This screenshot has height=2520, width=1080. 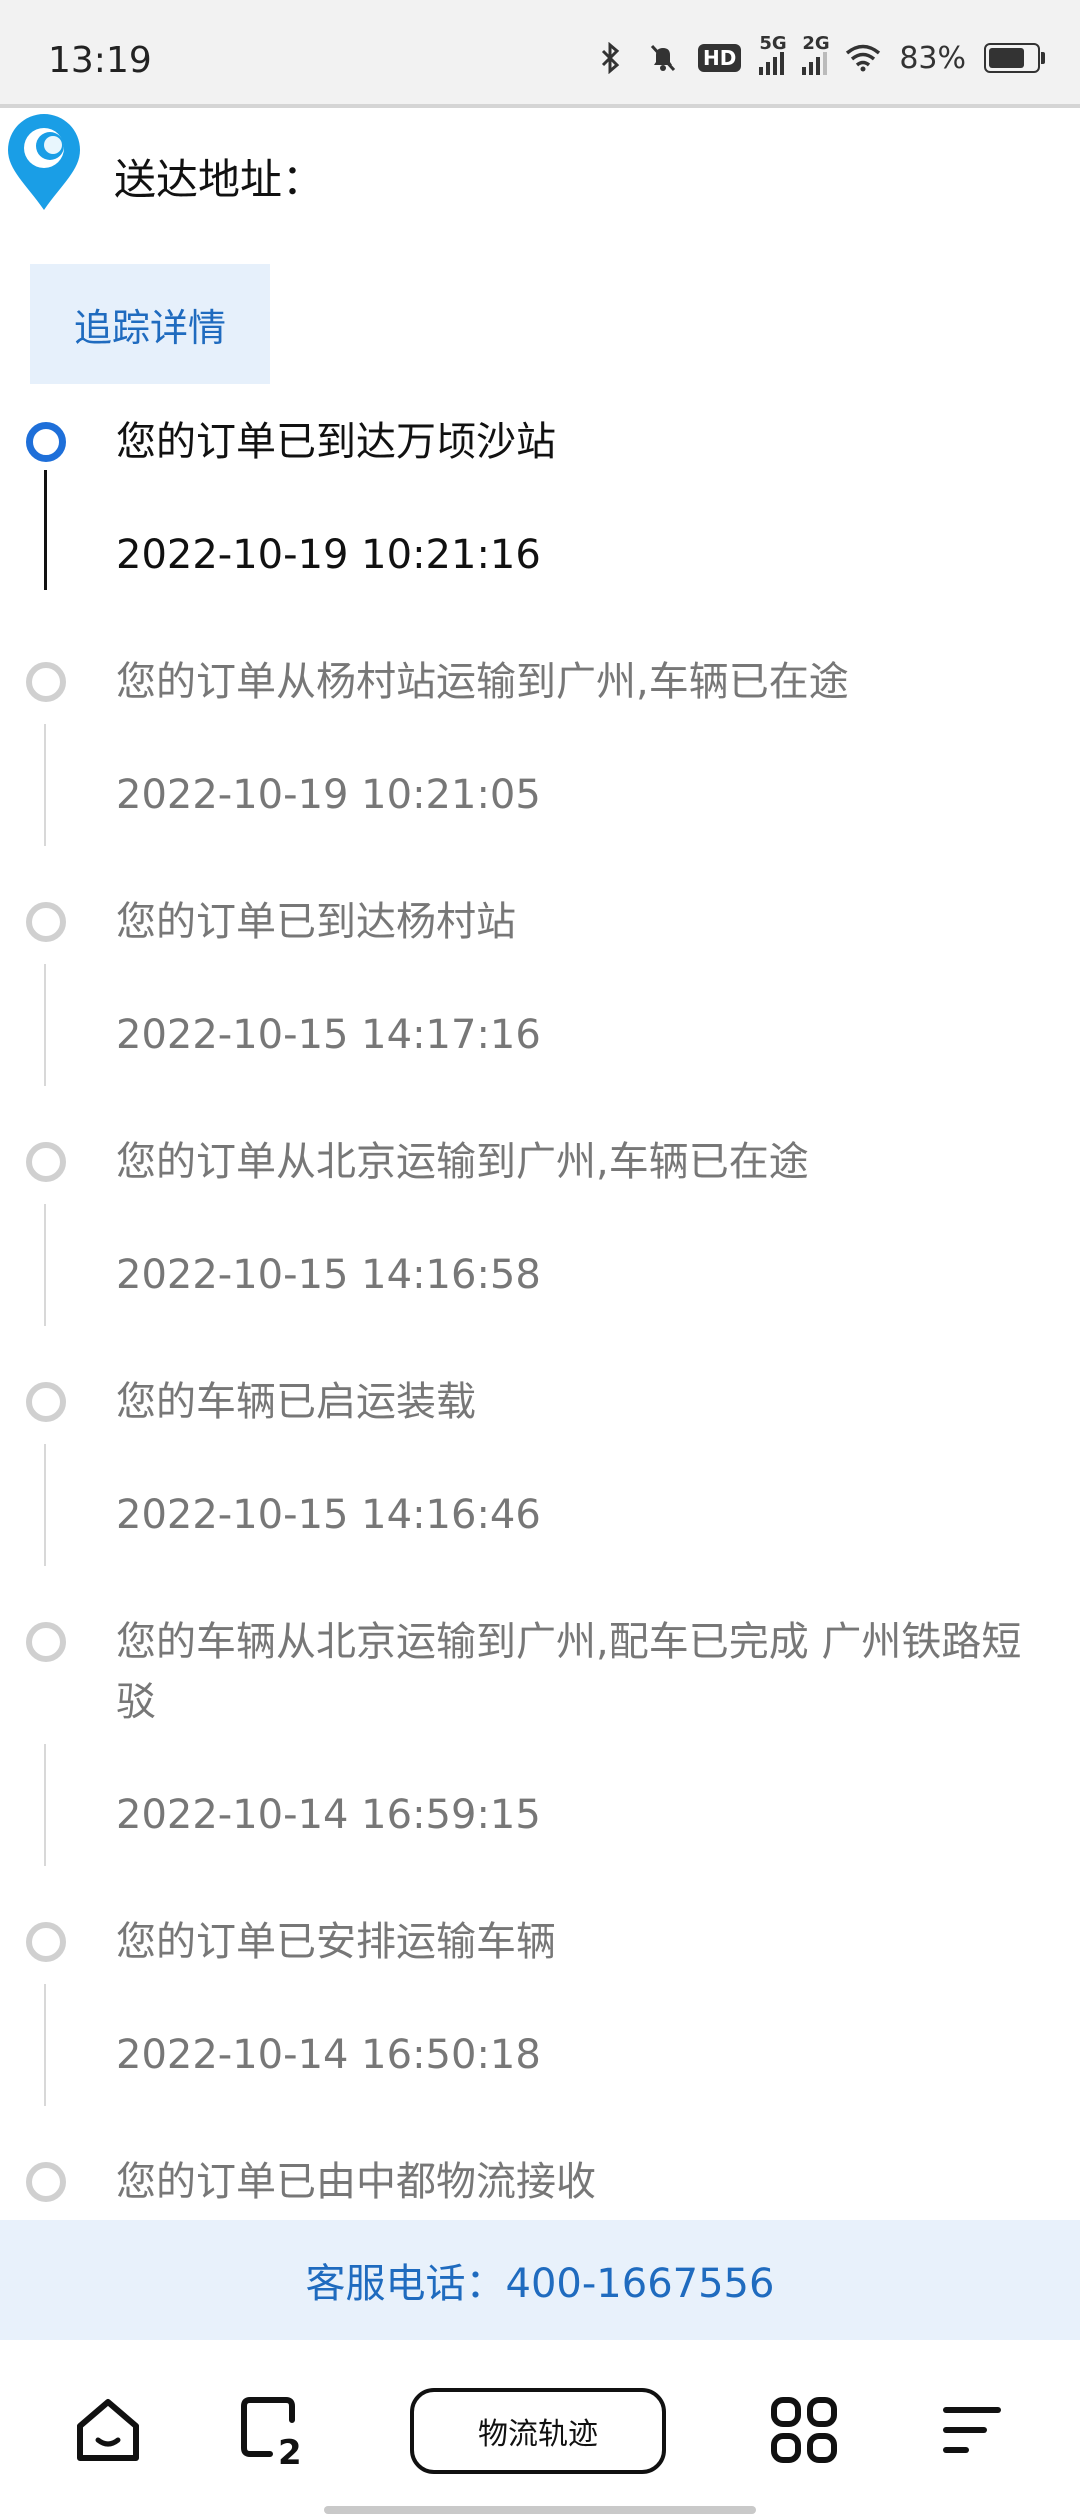 What do you see at coordinates (108, 2430) in the screenshot?
I see `home-icon` at bounding box center [108, 2430].